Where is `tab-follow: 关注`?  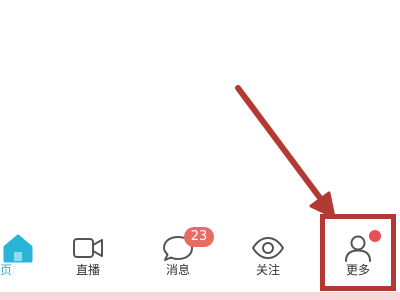
tab-follow: 关注 is located at coordinates (268, 255).